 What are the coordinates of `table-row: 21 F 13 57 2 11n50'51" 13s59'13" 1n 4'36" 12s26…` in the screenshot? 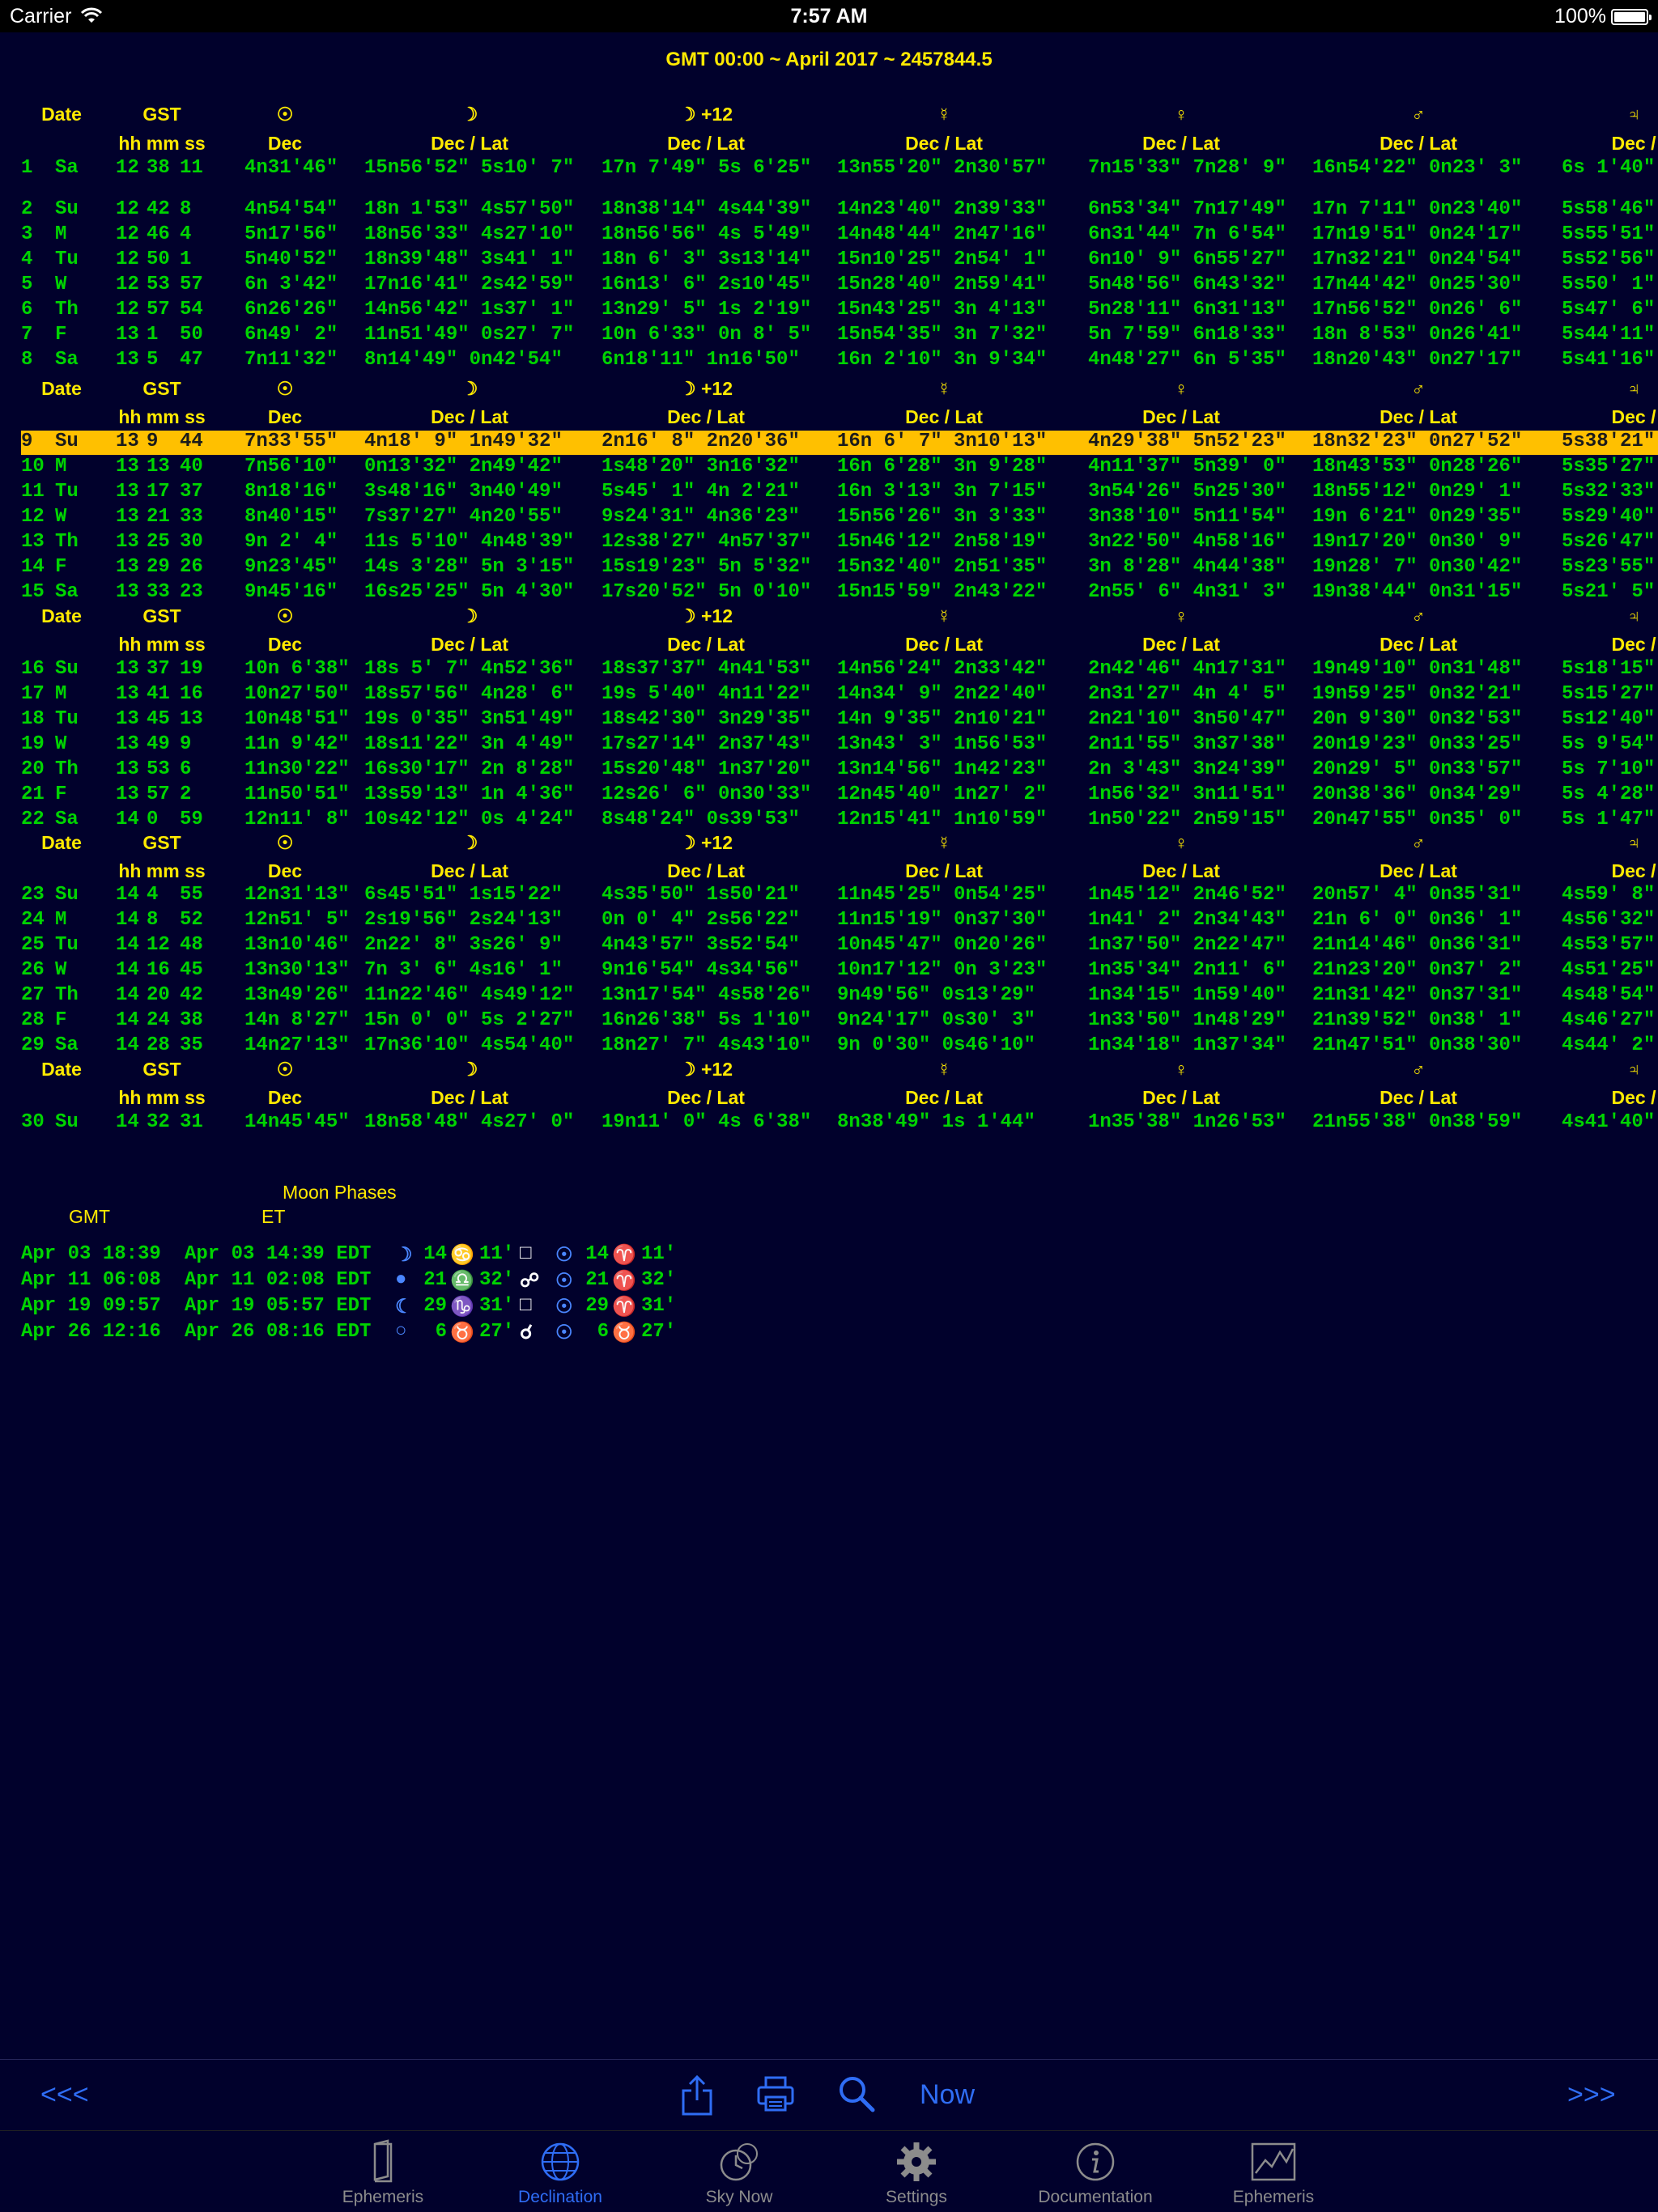 It's located at (829, 795).